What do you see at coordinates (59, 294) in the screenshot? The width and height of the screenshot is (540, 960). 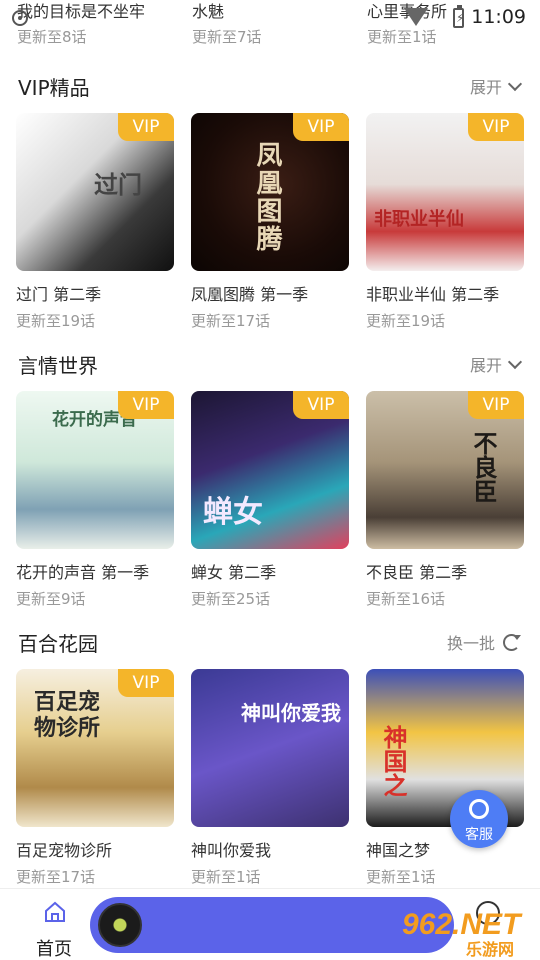 I see `album-name: 过门 第二季` at bounding box center [59, 294].